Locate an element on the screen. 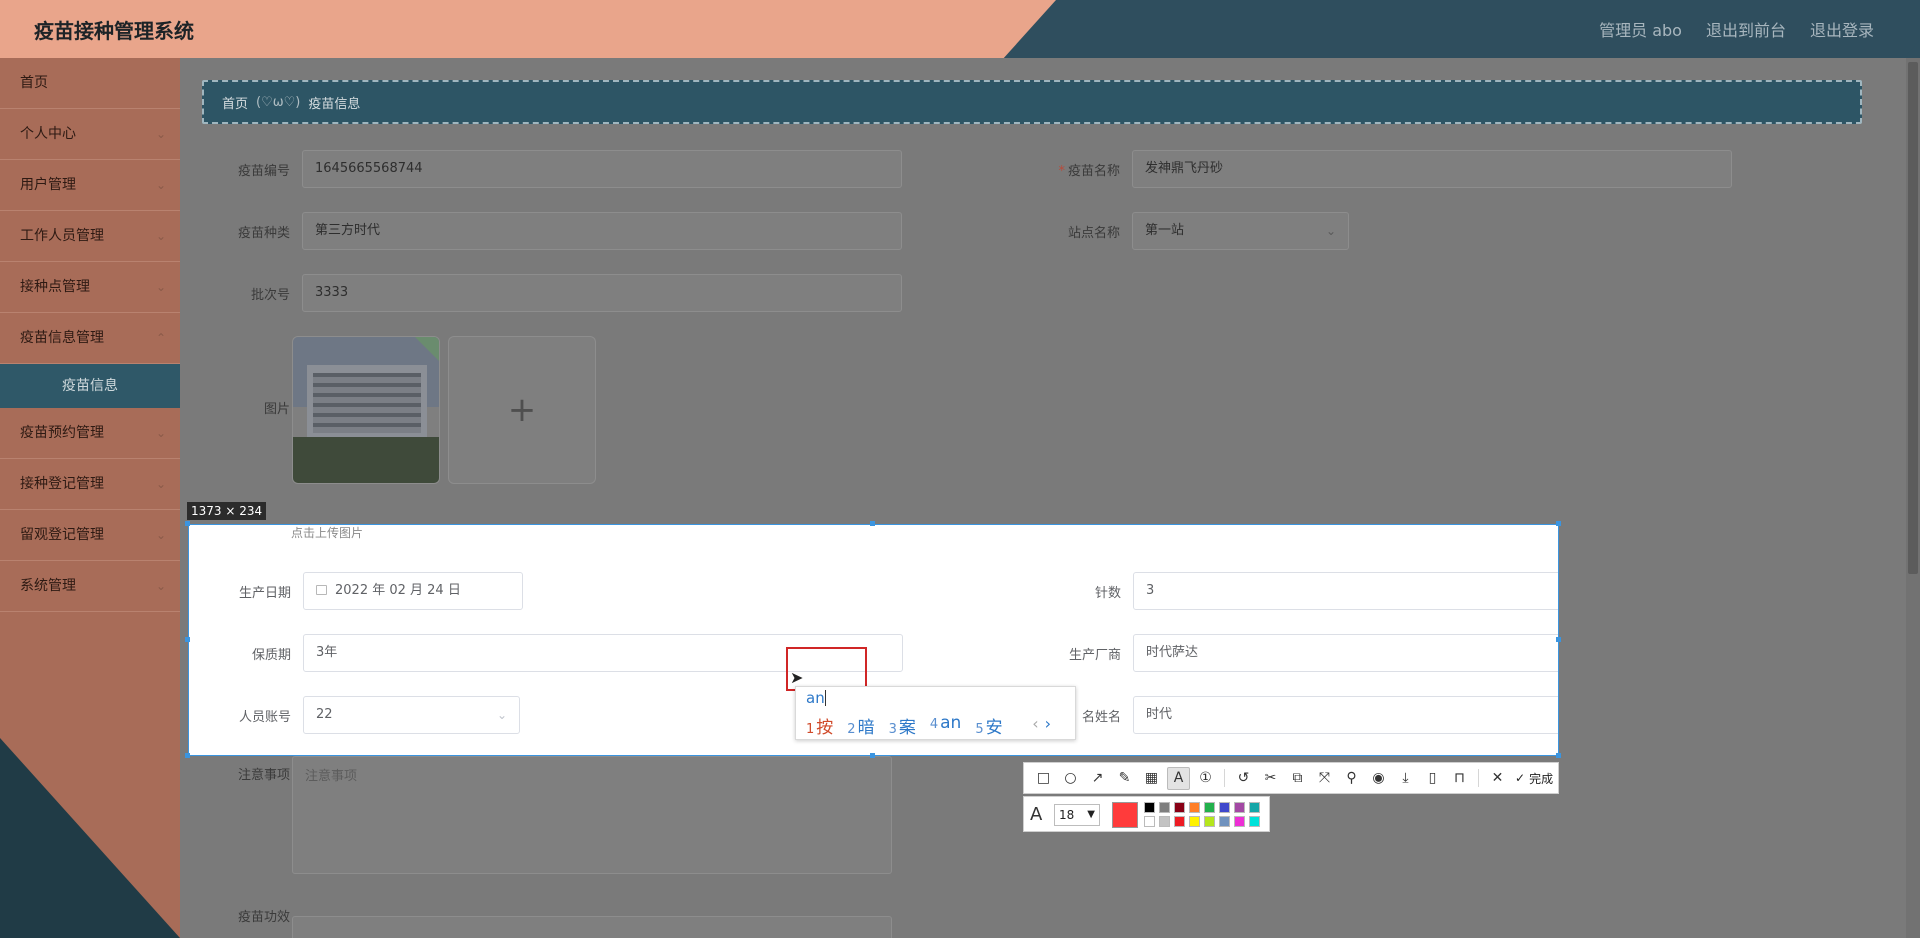  capture-handle-top-left is located at coordinates (187, 523).